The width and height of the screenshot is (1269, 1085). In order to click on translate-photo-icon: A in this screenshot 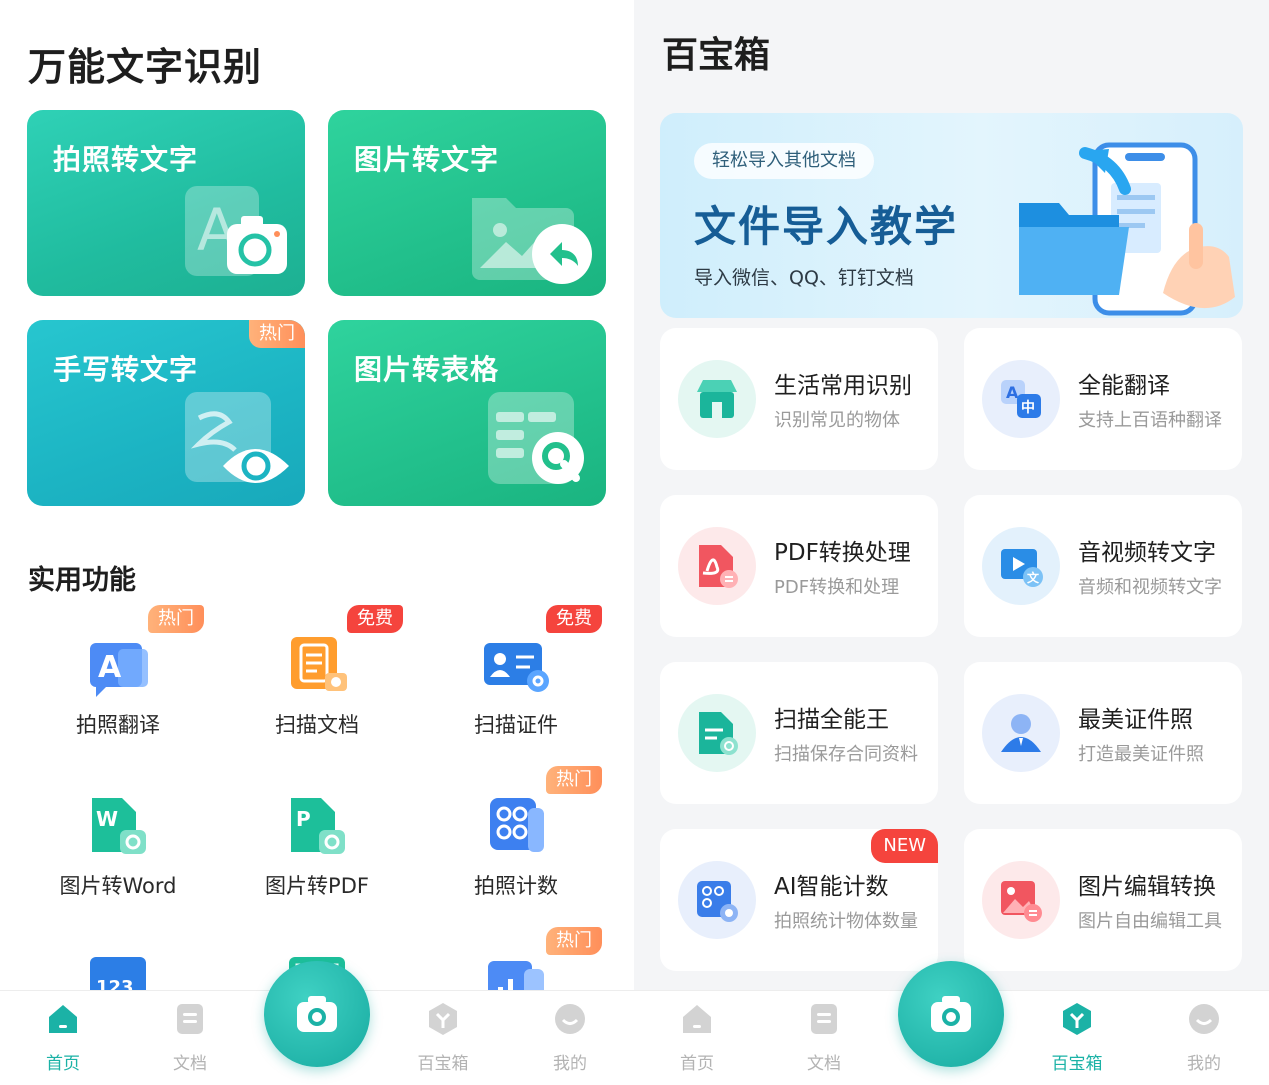, I will do `click(119, 670)`.